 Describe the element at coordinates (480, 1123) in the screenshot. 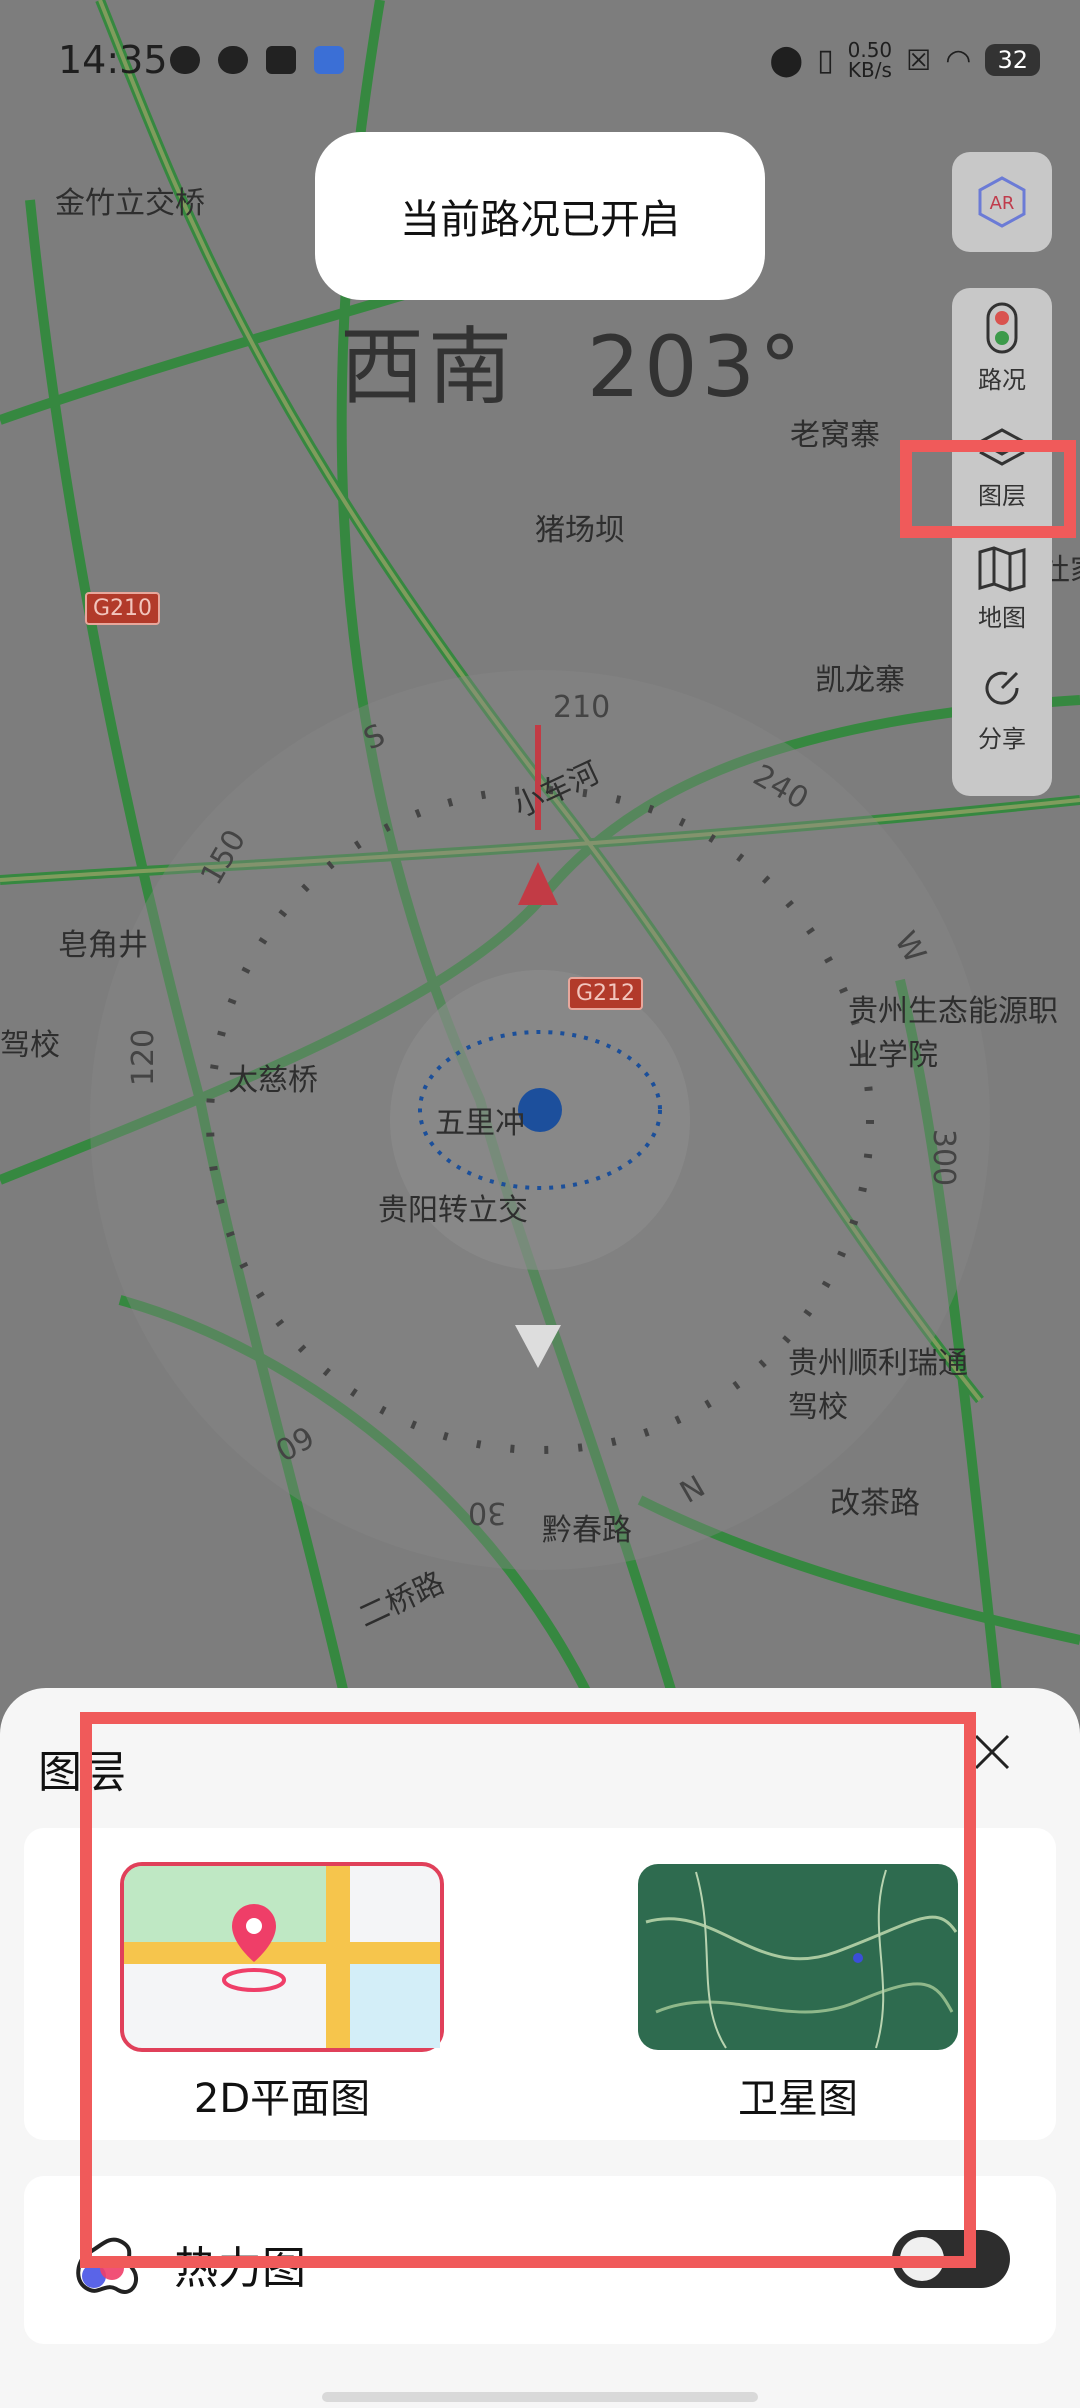

I see `map-label: 五里冲` at that location.